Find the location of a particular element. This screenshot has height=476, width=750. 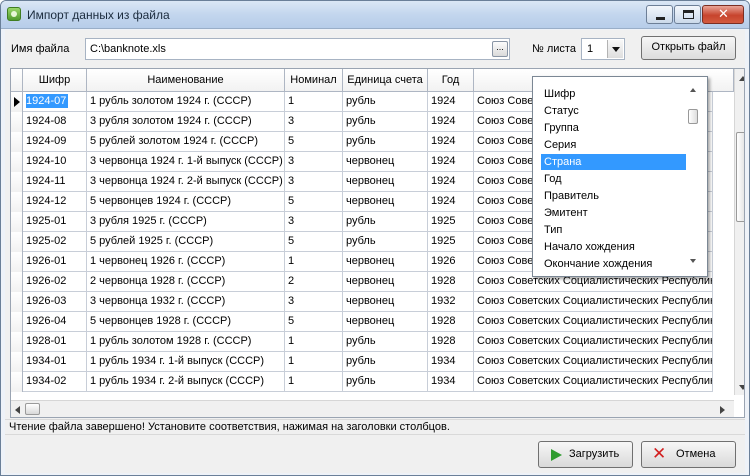

cell-code: 1924-08 is located at coordinates (55, 122).